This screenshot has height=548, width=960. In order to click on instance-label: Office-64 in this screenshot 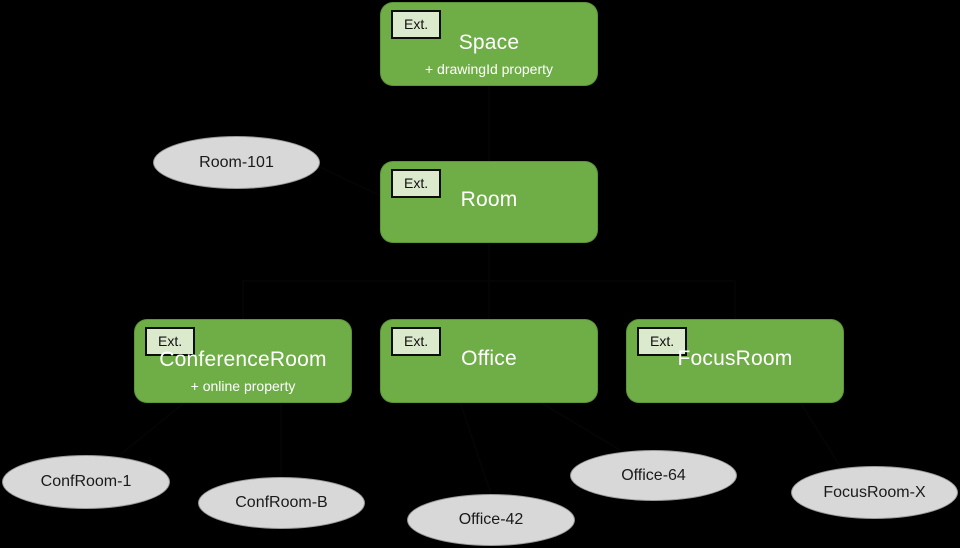, I will do `click(653, 475)`.